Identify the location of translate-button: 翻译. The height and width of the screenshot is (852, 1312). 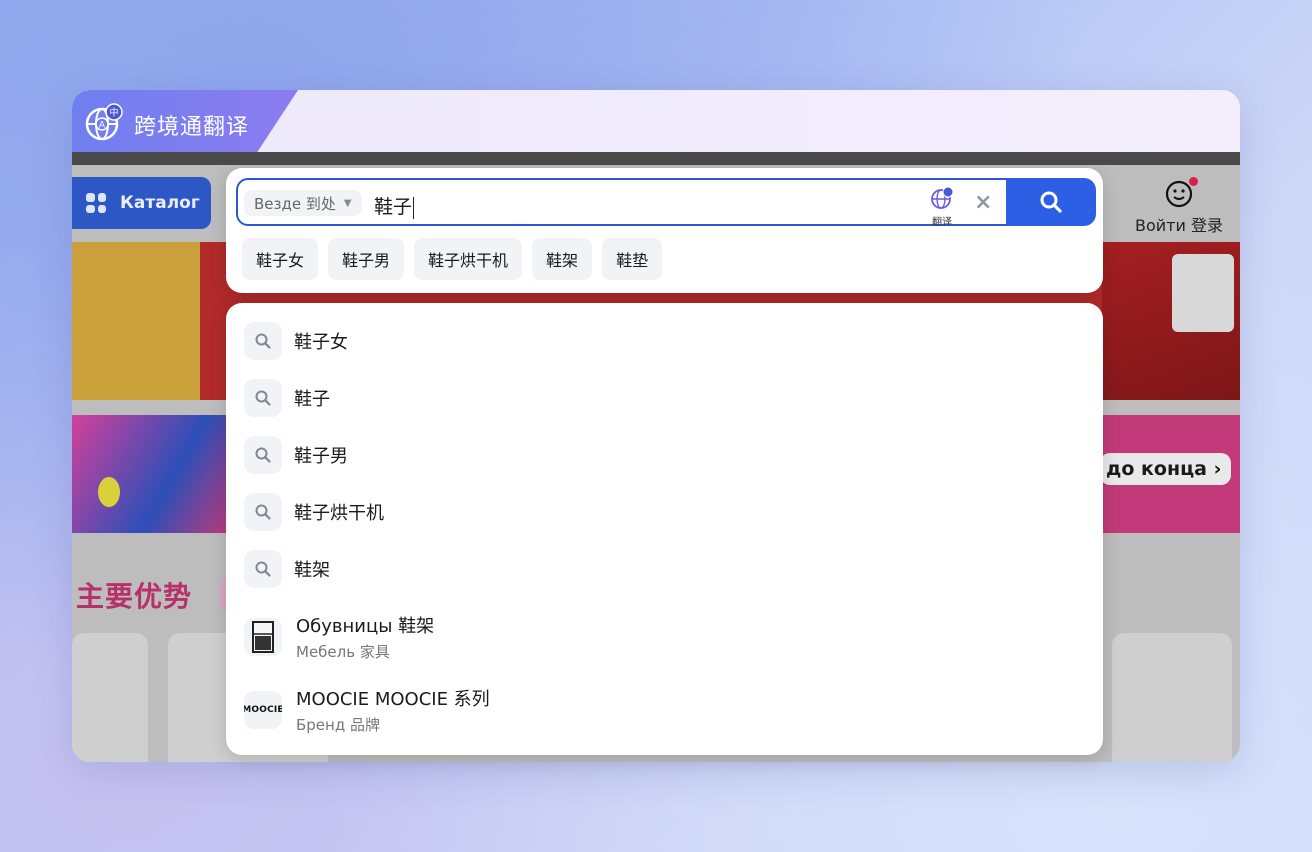
(942, 207).